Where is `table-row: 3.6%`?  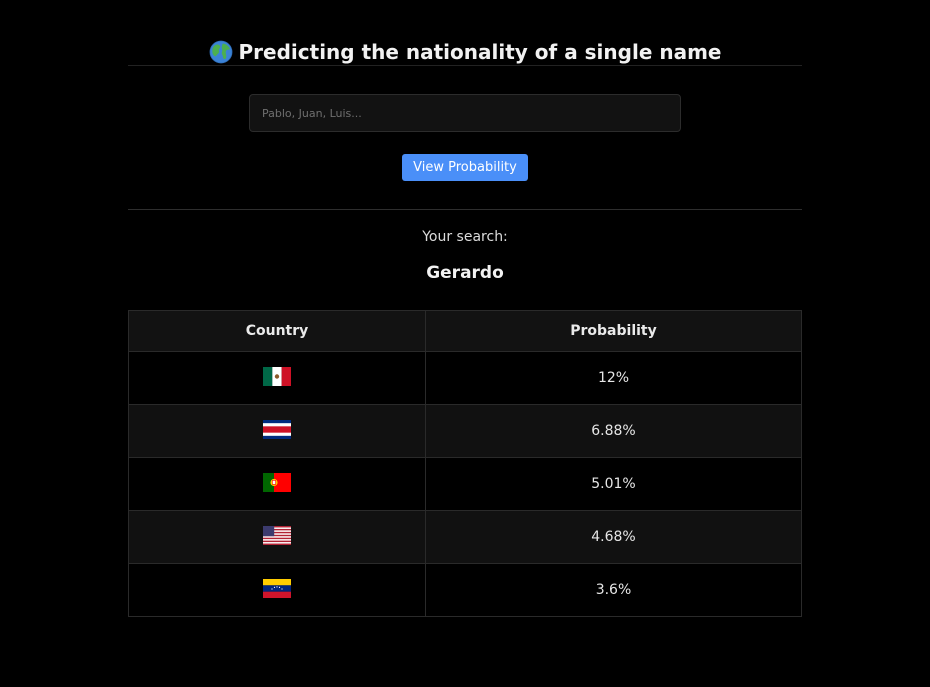 table-row: 3.6% is located at coordinates (465, 590).